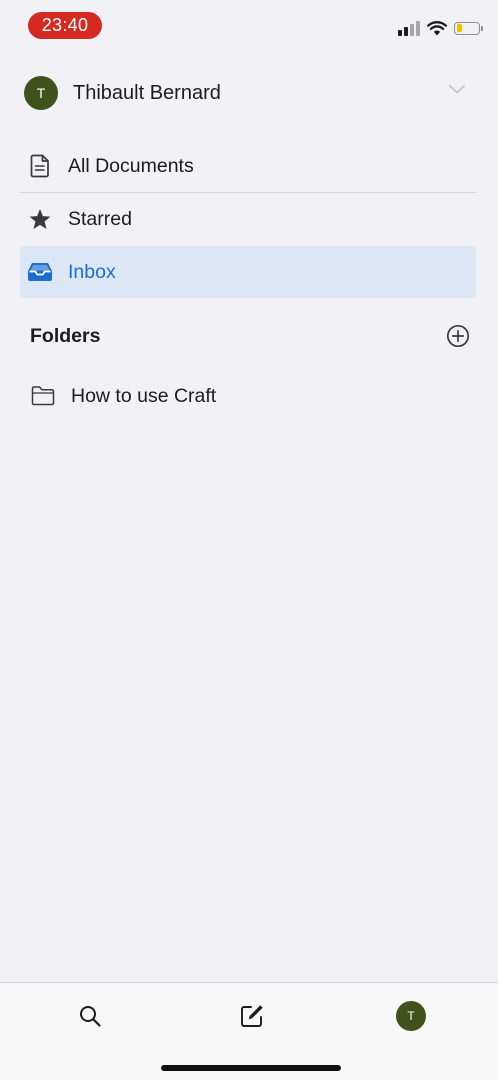 This screenshot has width=498, height=1080. Describe the element at coordinates (248, 219) in the screenshot. I see `nav-item-starred: Starred` at that location.